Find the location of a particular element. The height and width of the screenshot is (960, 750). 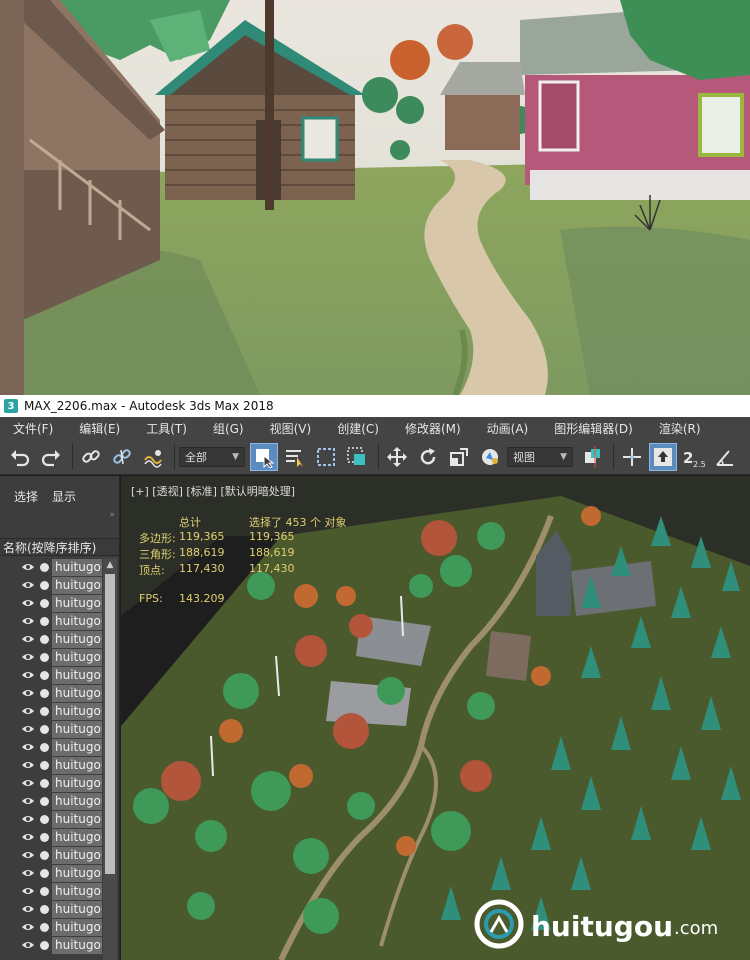

rect-region-icon is located at coordinates (326, 457).